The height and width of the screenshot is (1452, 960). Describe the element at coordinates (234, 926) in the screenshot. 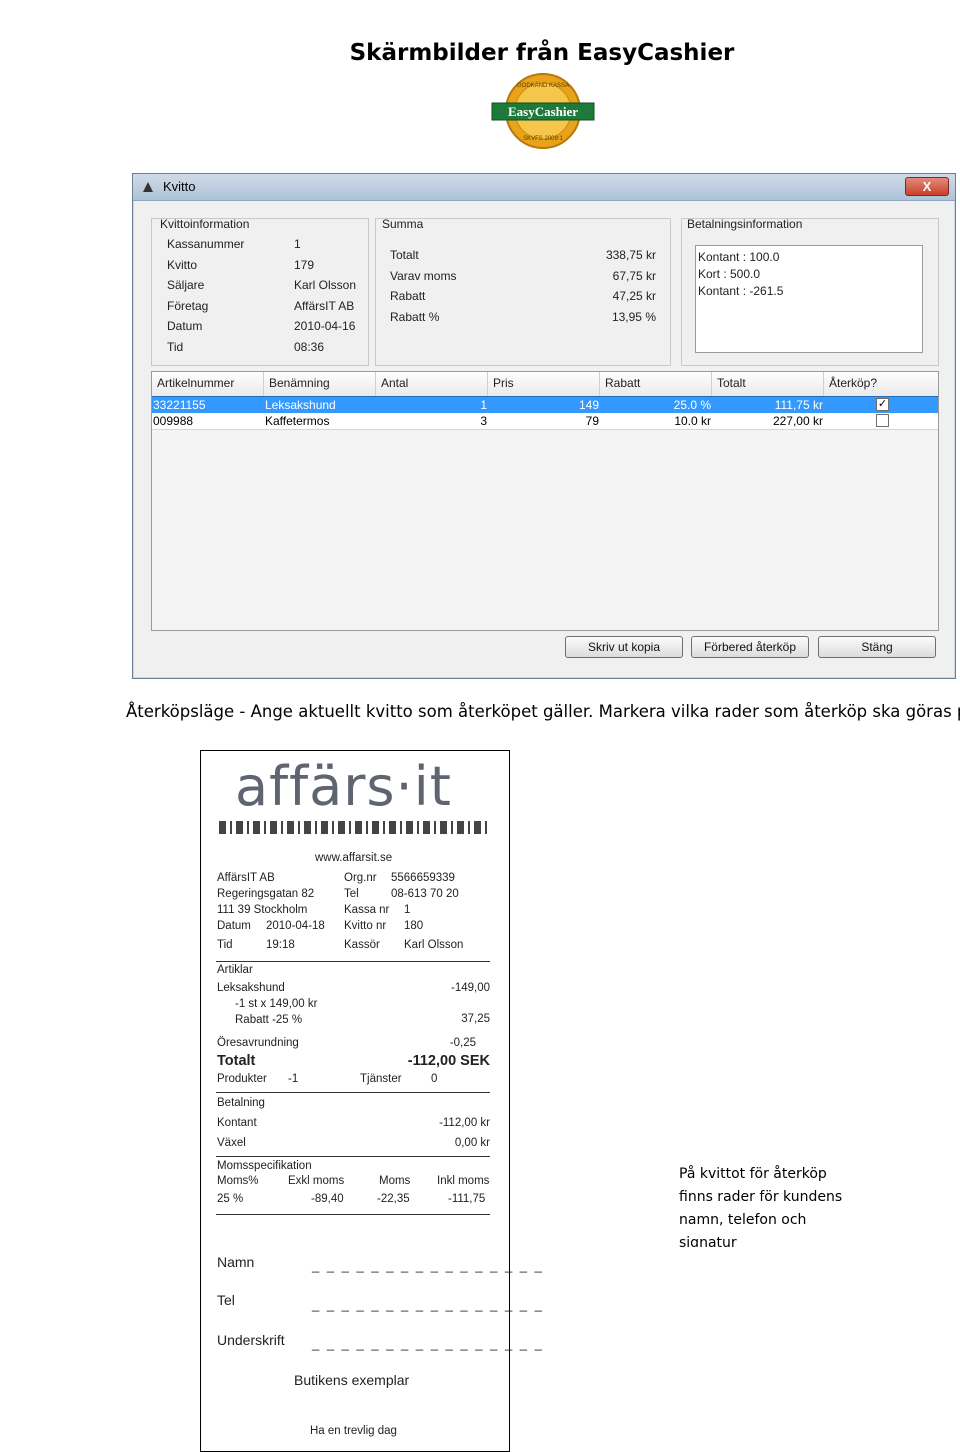

I see `datum-label: Datum` at that location.